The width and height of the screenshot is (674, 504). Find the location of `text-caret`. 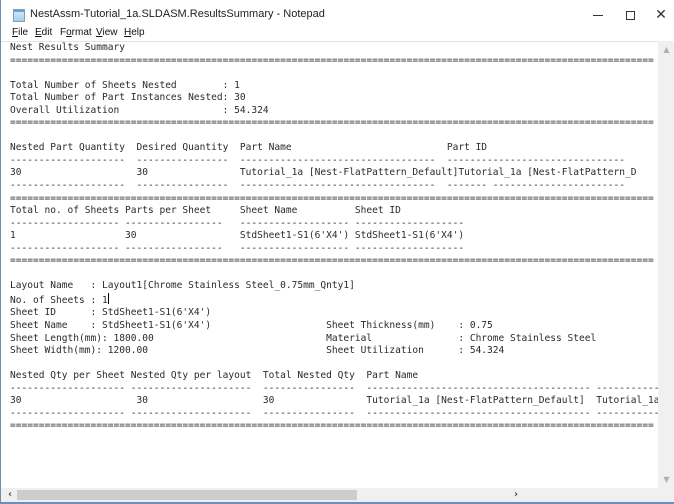

text-caret is located at coordinates (108, 298).